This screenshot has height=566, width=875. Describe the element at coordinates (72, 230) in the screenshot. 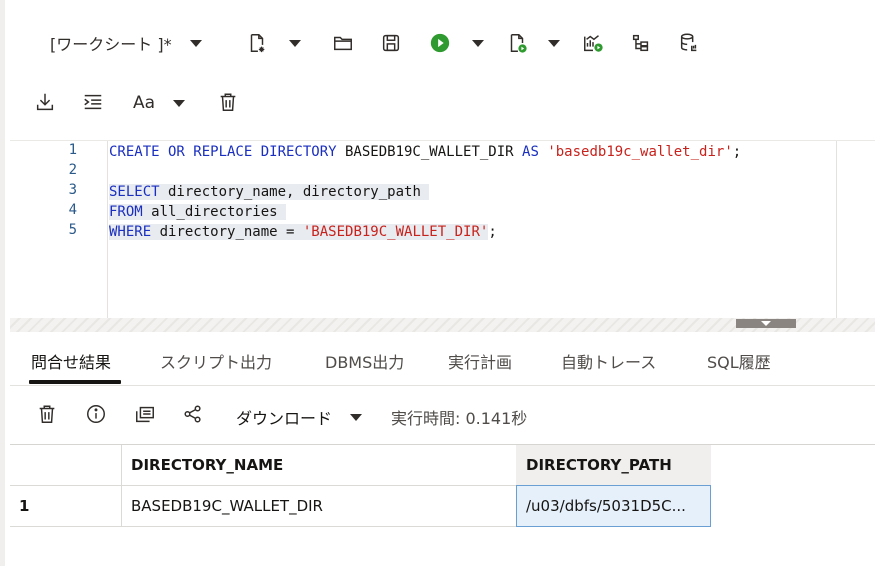

I see `line-number: 5` at that location.